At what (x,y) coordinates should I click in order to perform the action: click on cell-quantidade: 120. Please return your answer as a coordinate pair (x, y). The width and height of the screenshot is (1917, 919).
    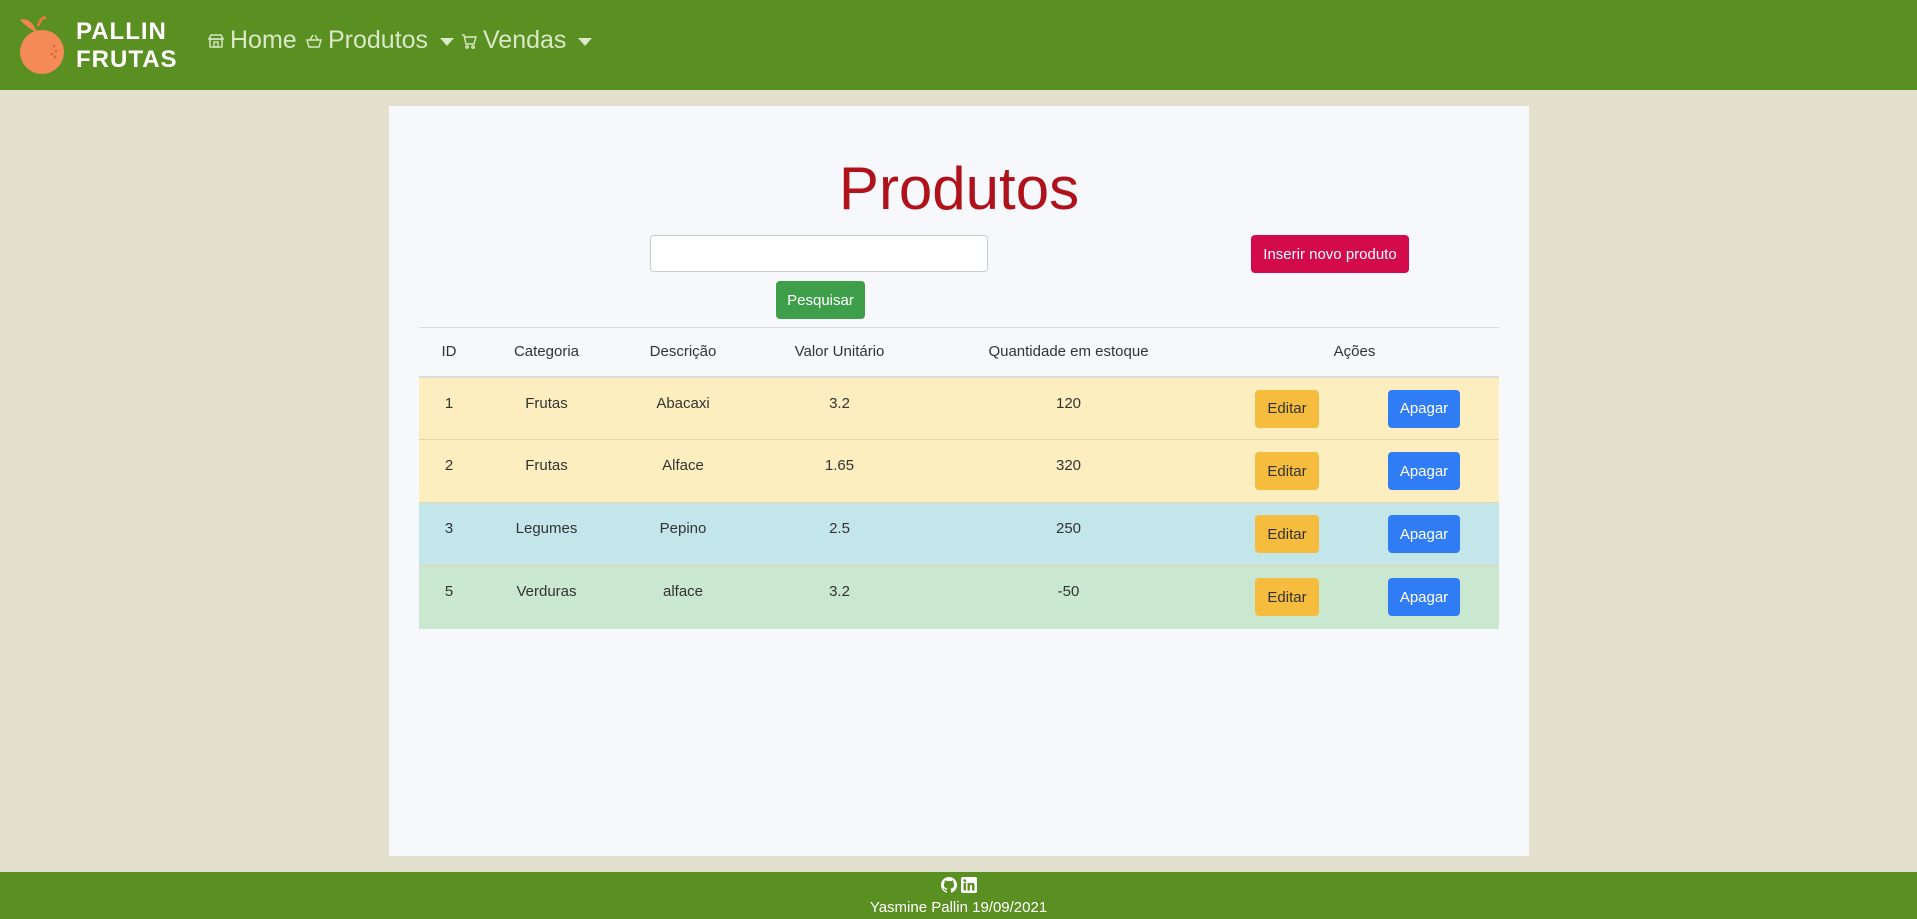
    Looking at the image, I should click on (1068, 403).